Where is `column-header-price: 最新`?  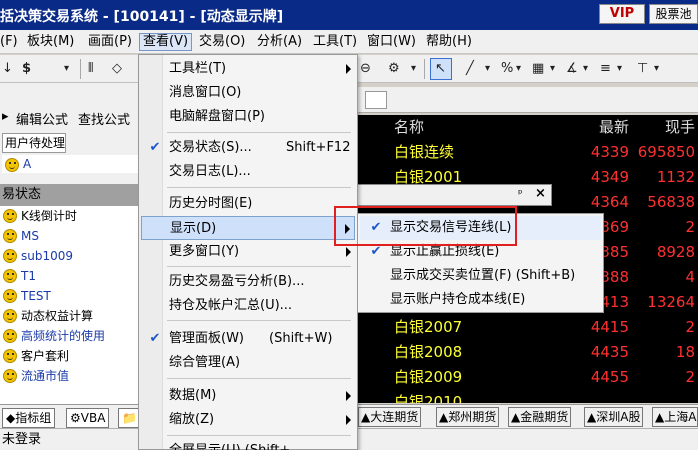
column-header-price: 最新 is located at coordinates (603, 127).